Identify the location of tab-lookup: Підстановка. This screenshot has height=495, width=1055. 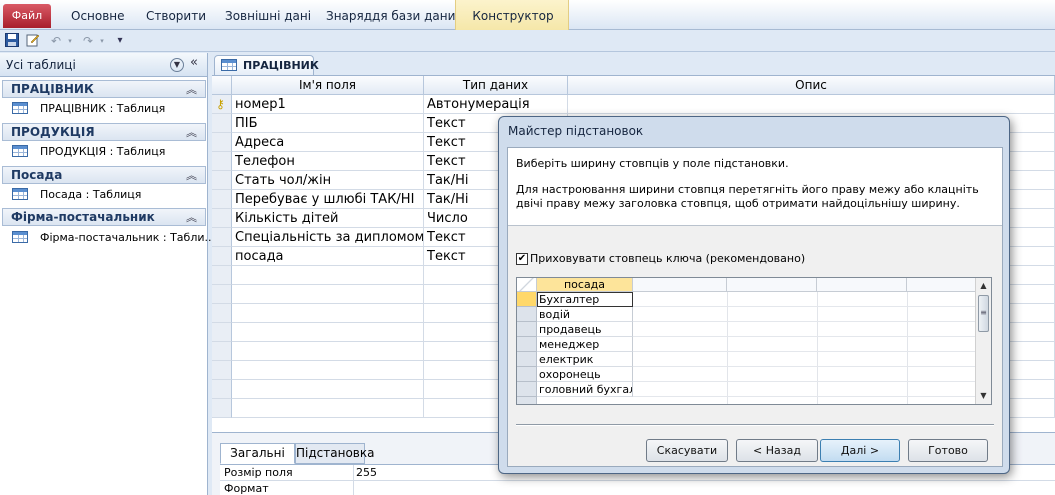
(334, 453).